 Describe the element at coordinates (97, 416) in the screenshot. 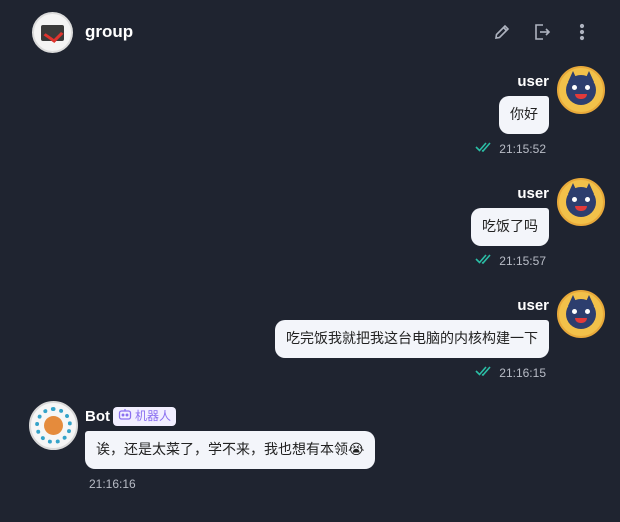

I see `bot-name: Bot` at that location.